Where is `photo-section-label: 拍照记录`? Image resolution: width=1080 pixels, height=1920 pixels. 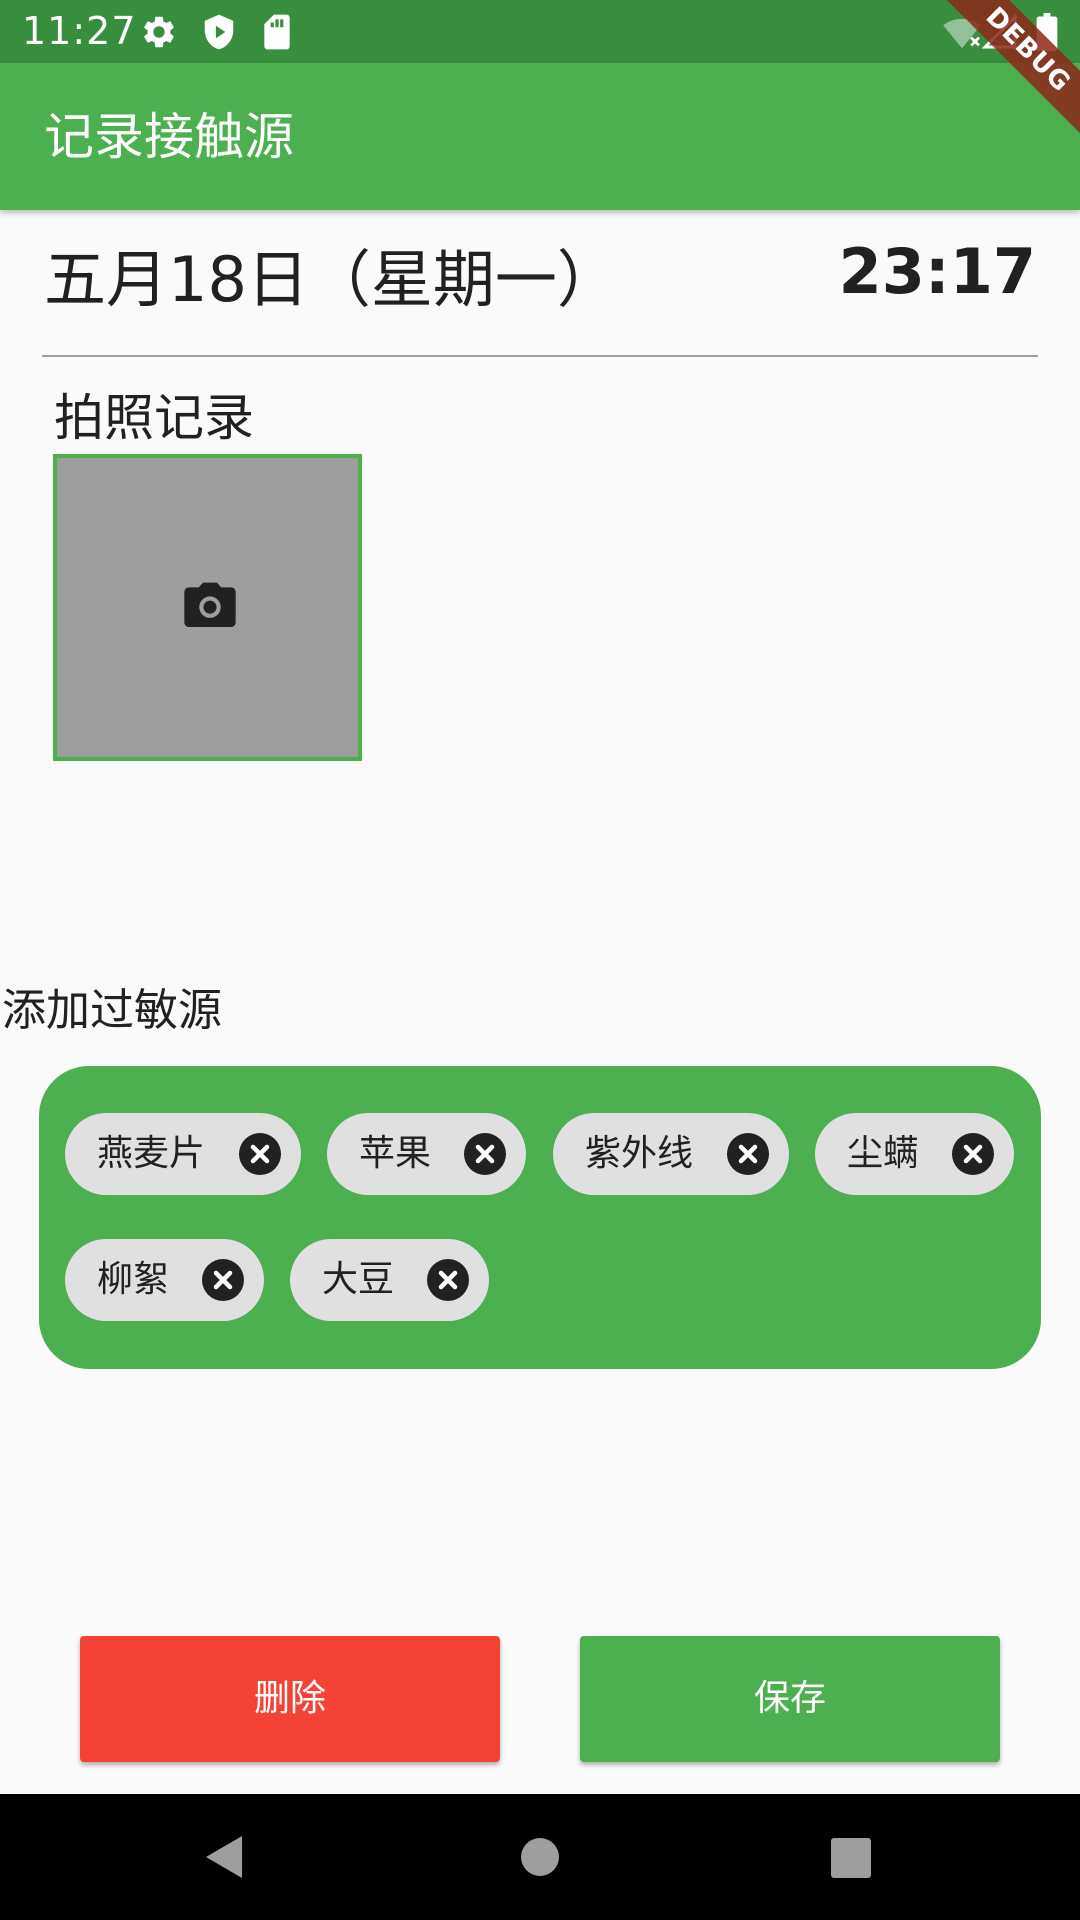 photo-section-label: 拍照记录 is located at coordinates (154, 418).